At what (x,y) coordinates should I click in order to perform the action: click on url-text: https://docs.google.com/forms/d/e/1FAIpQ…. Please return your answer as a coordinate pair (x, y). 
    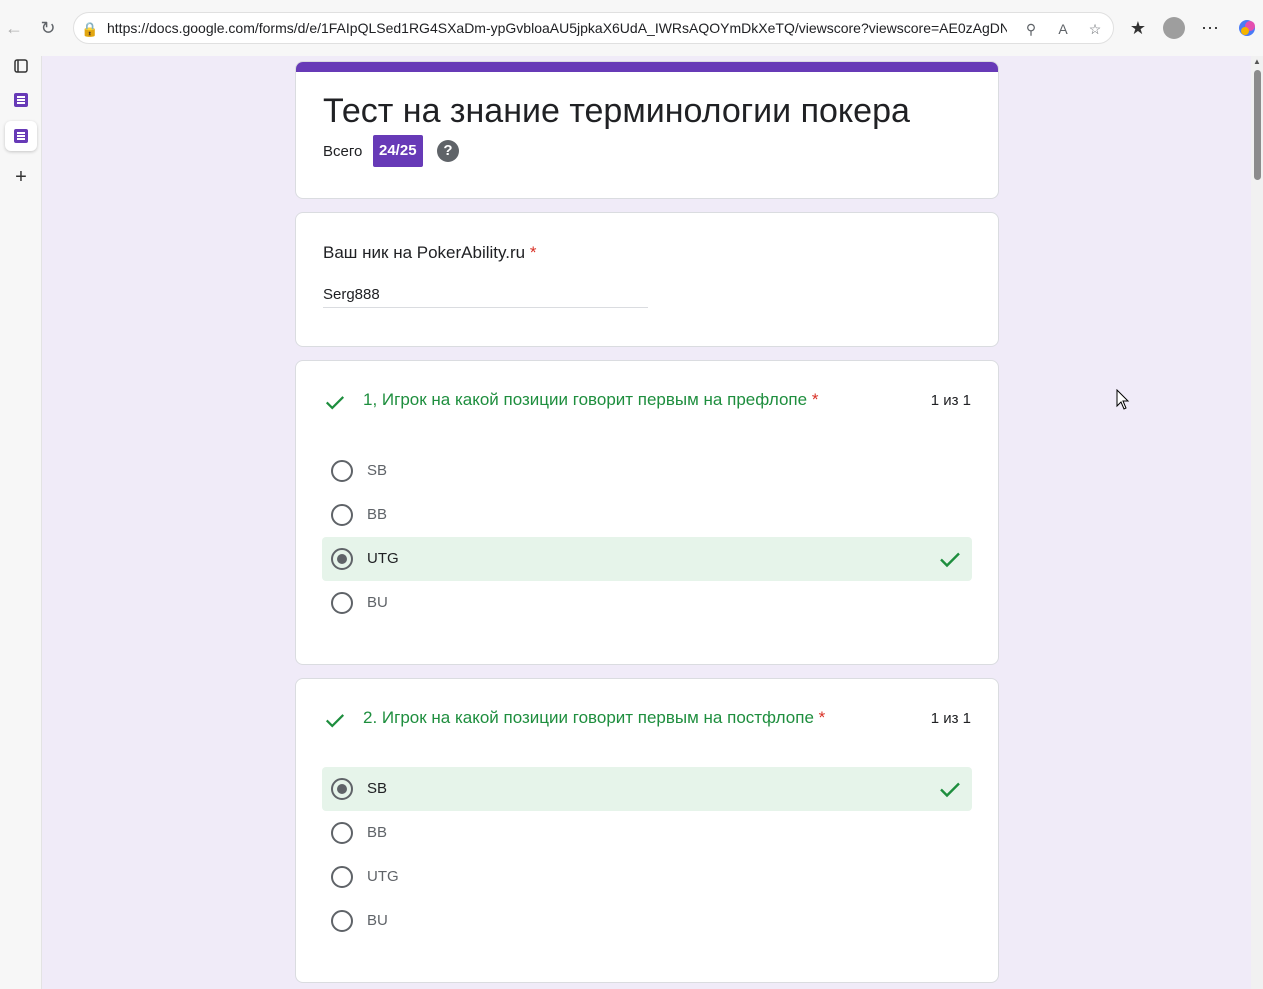
    Looking at the image, I should click on (557, 28).